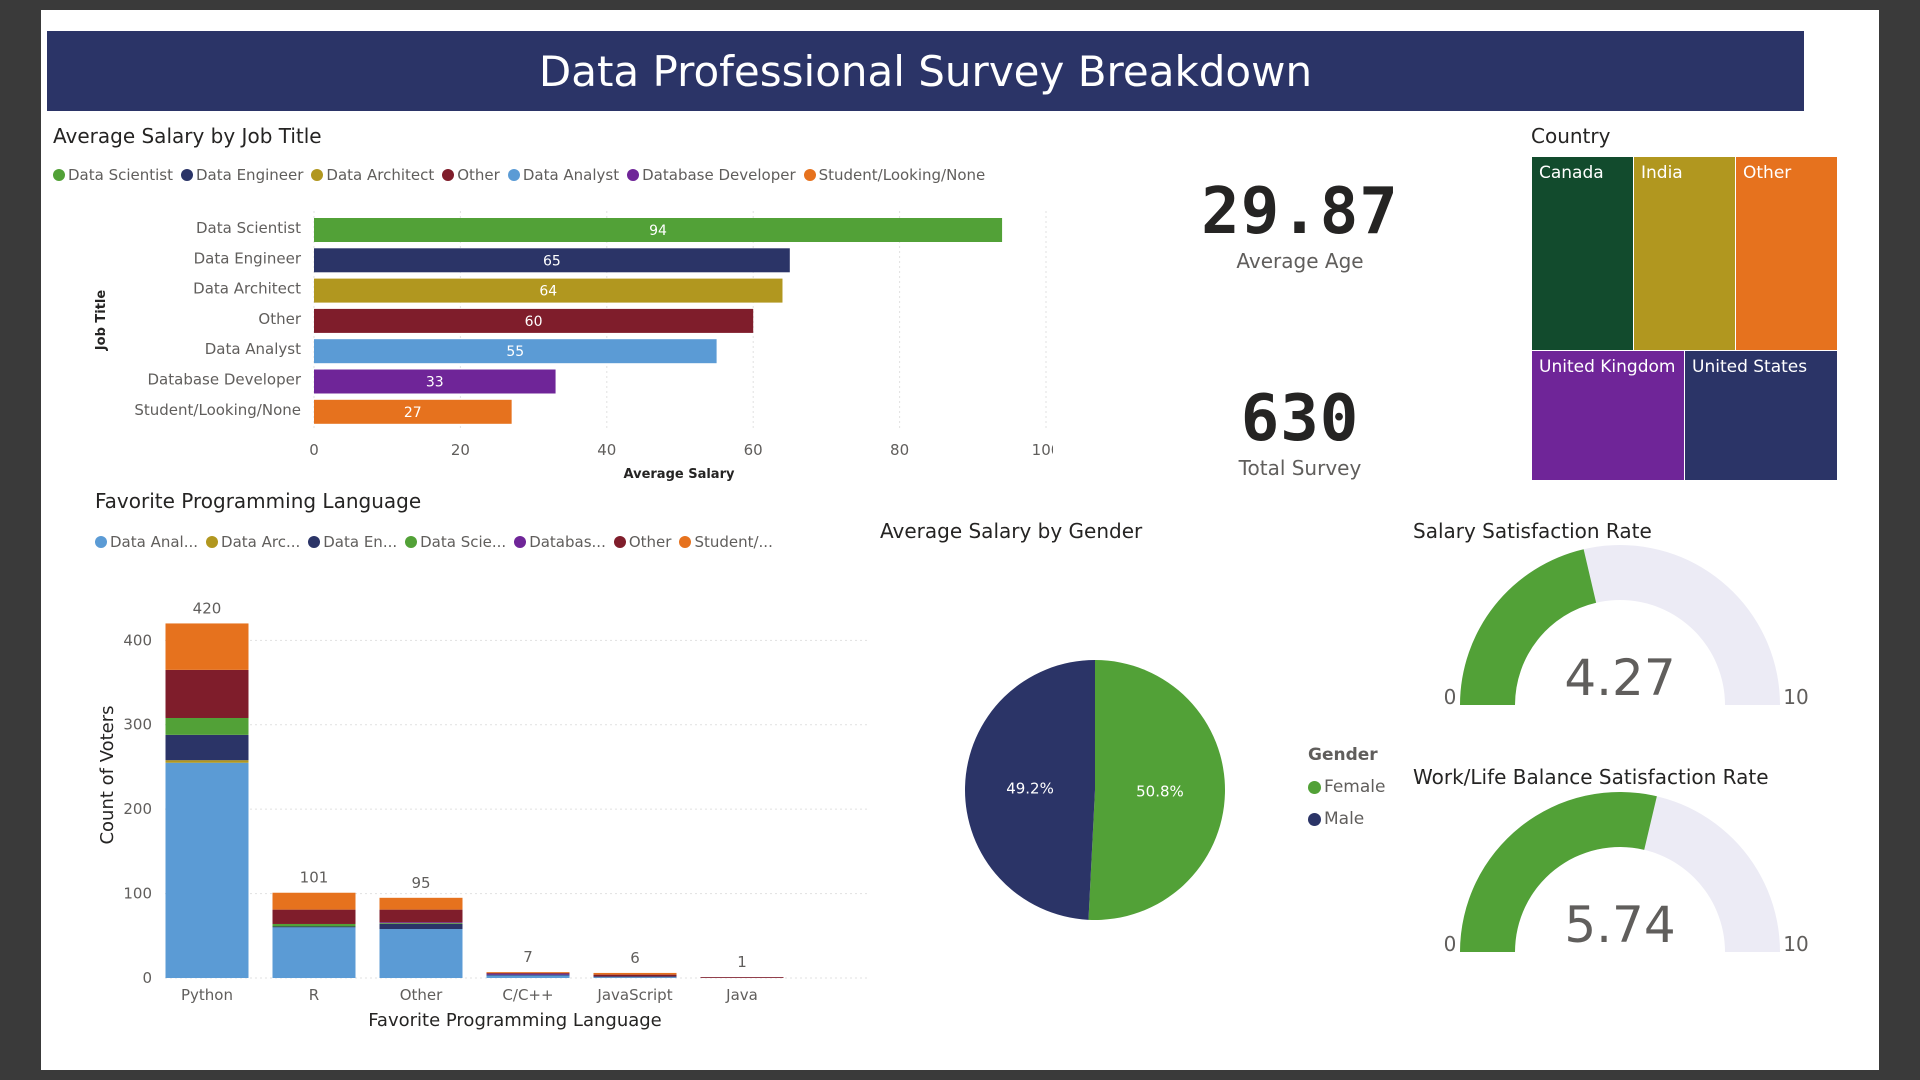 The image size is (1920, 1080). What do you see at coordinates (101, 321) in the screenshot?
I see `y-axis-title: Job Title` at bounding box center [101, 321].